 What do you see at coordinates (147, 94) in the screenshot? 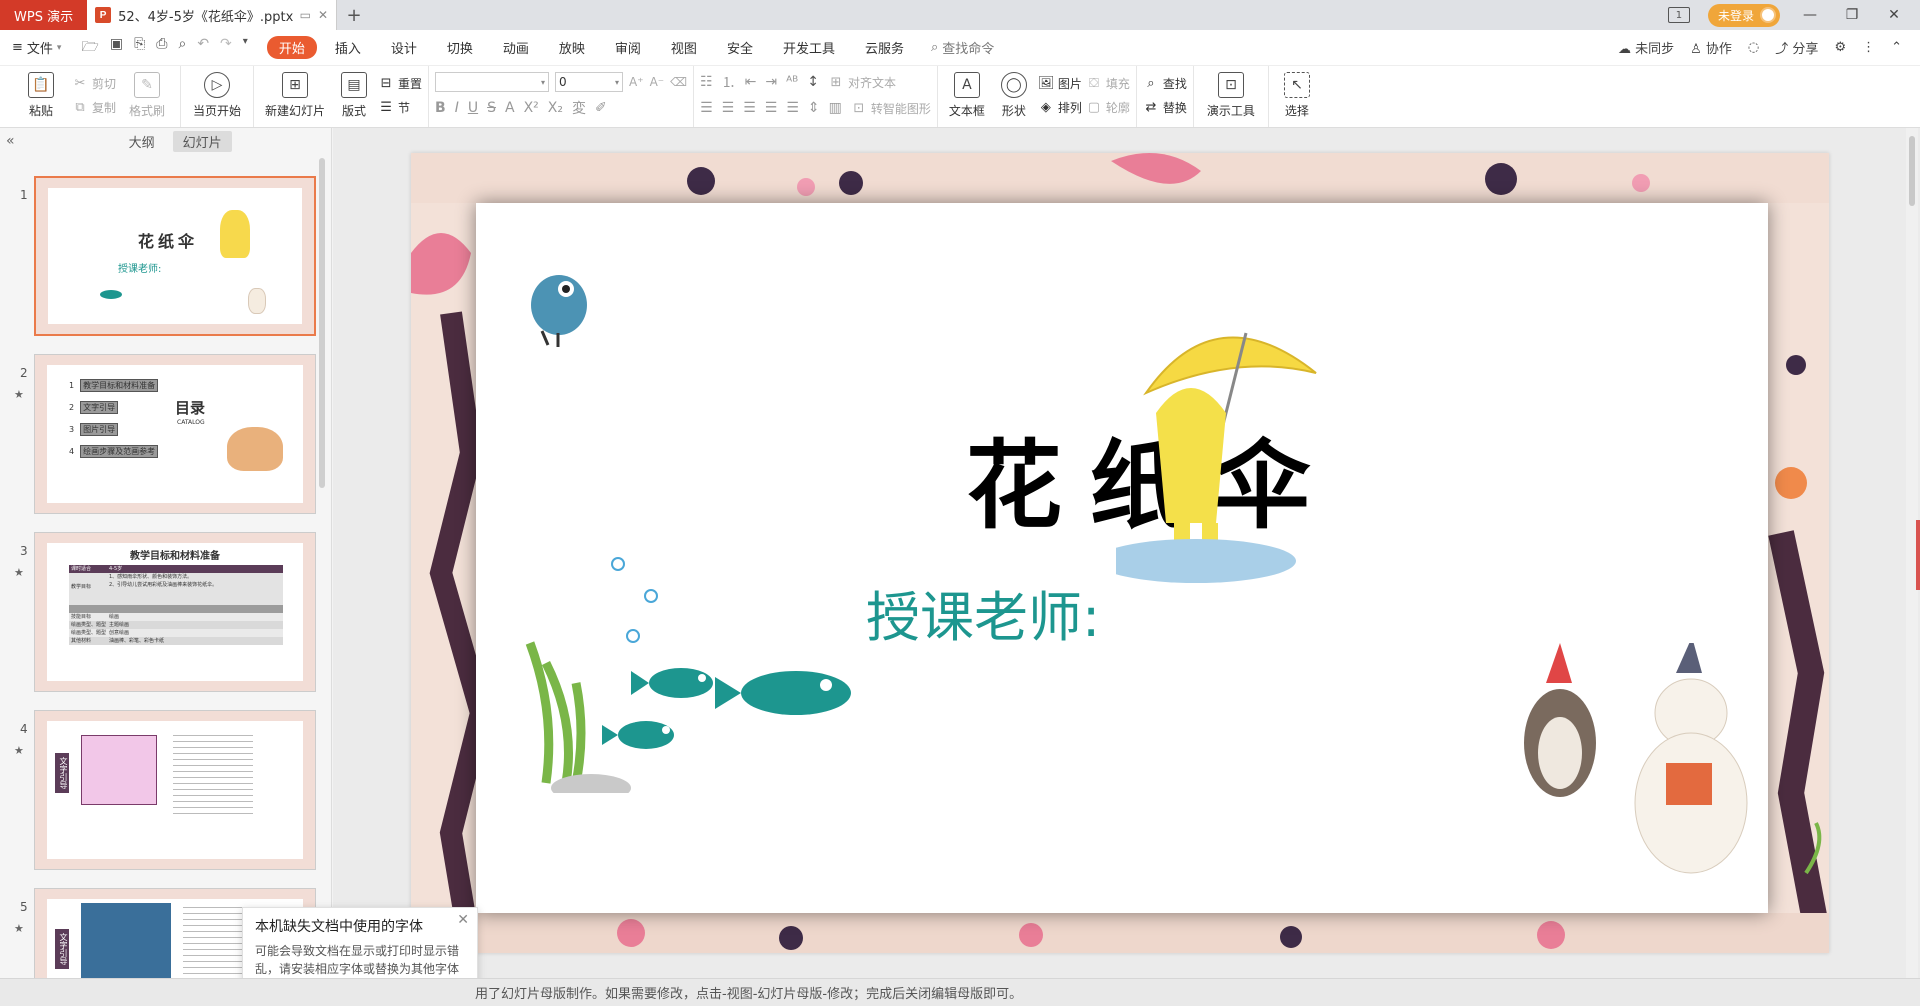
I see `format-painter-button: ✎ 格式刷` at bounding box center [147, 94].